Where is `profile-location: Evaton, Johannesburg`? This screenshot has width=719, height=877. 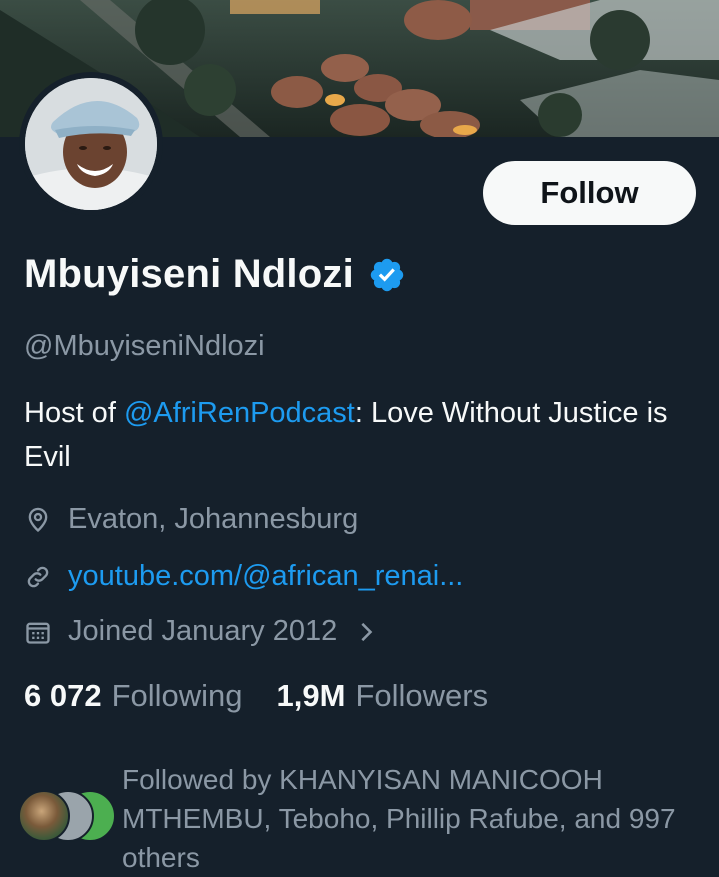 profile-location: Evaton, Johannesburg is located at coordinates (191, 519).